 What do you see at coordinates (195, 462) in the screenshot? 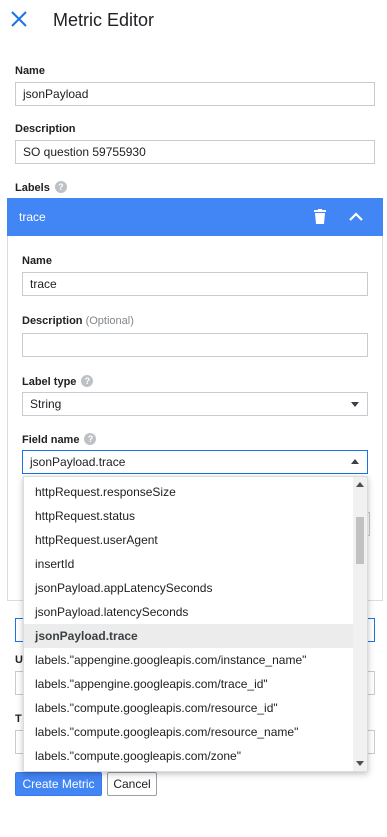
I see `field-name-select: jsonPayload.trace` at bounding box center [195, 462].